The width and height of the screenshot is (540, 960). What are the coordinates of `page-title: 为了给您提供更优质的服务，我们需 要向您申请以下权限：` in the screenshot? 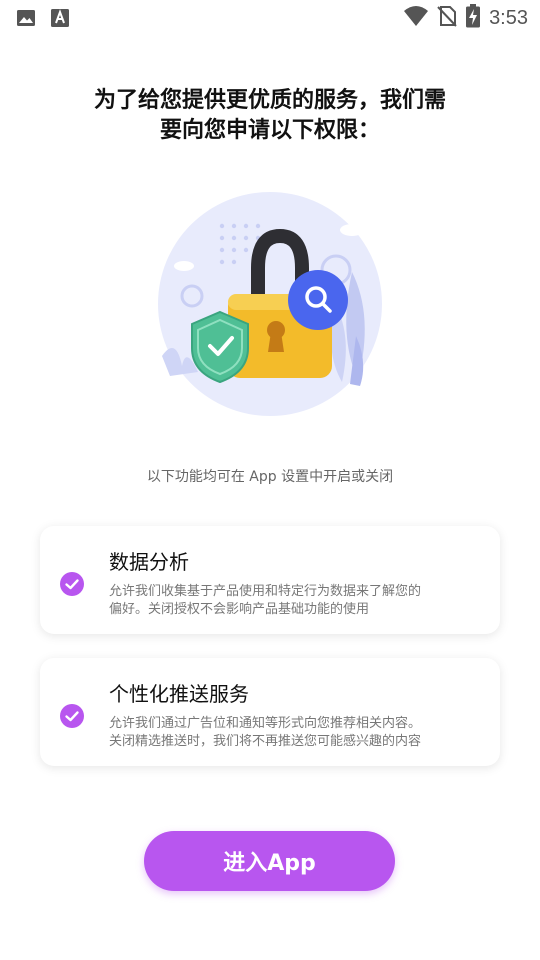 It's located at (270, 116).